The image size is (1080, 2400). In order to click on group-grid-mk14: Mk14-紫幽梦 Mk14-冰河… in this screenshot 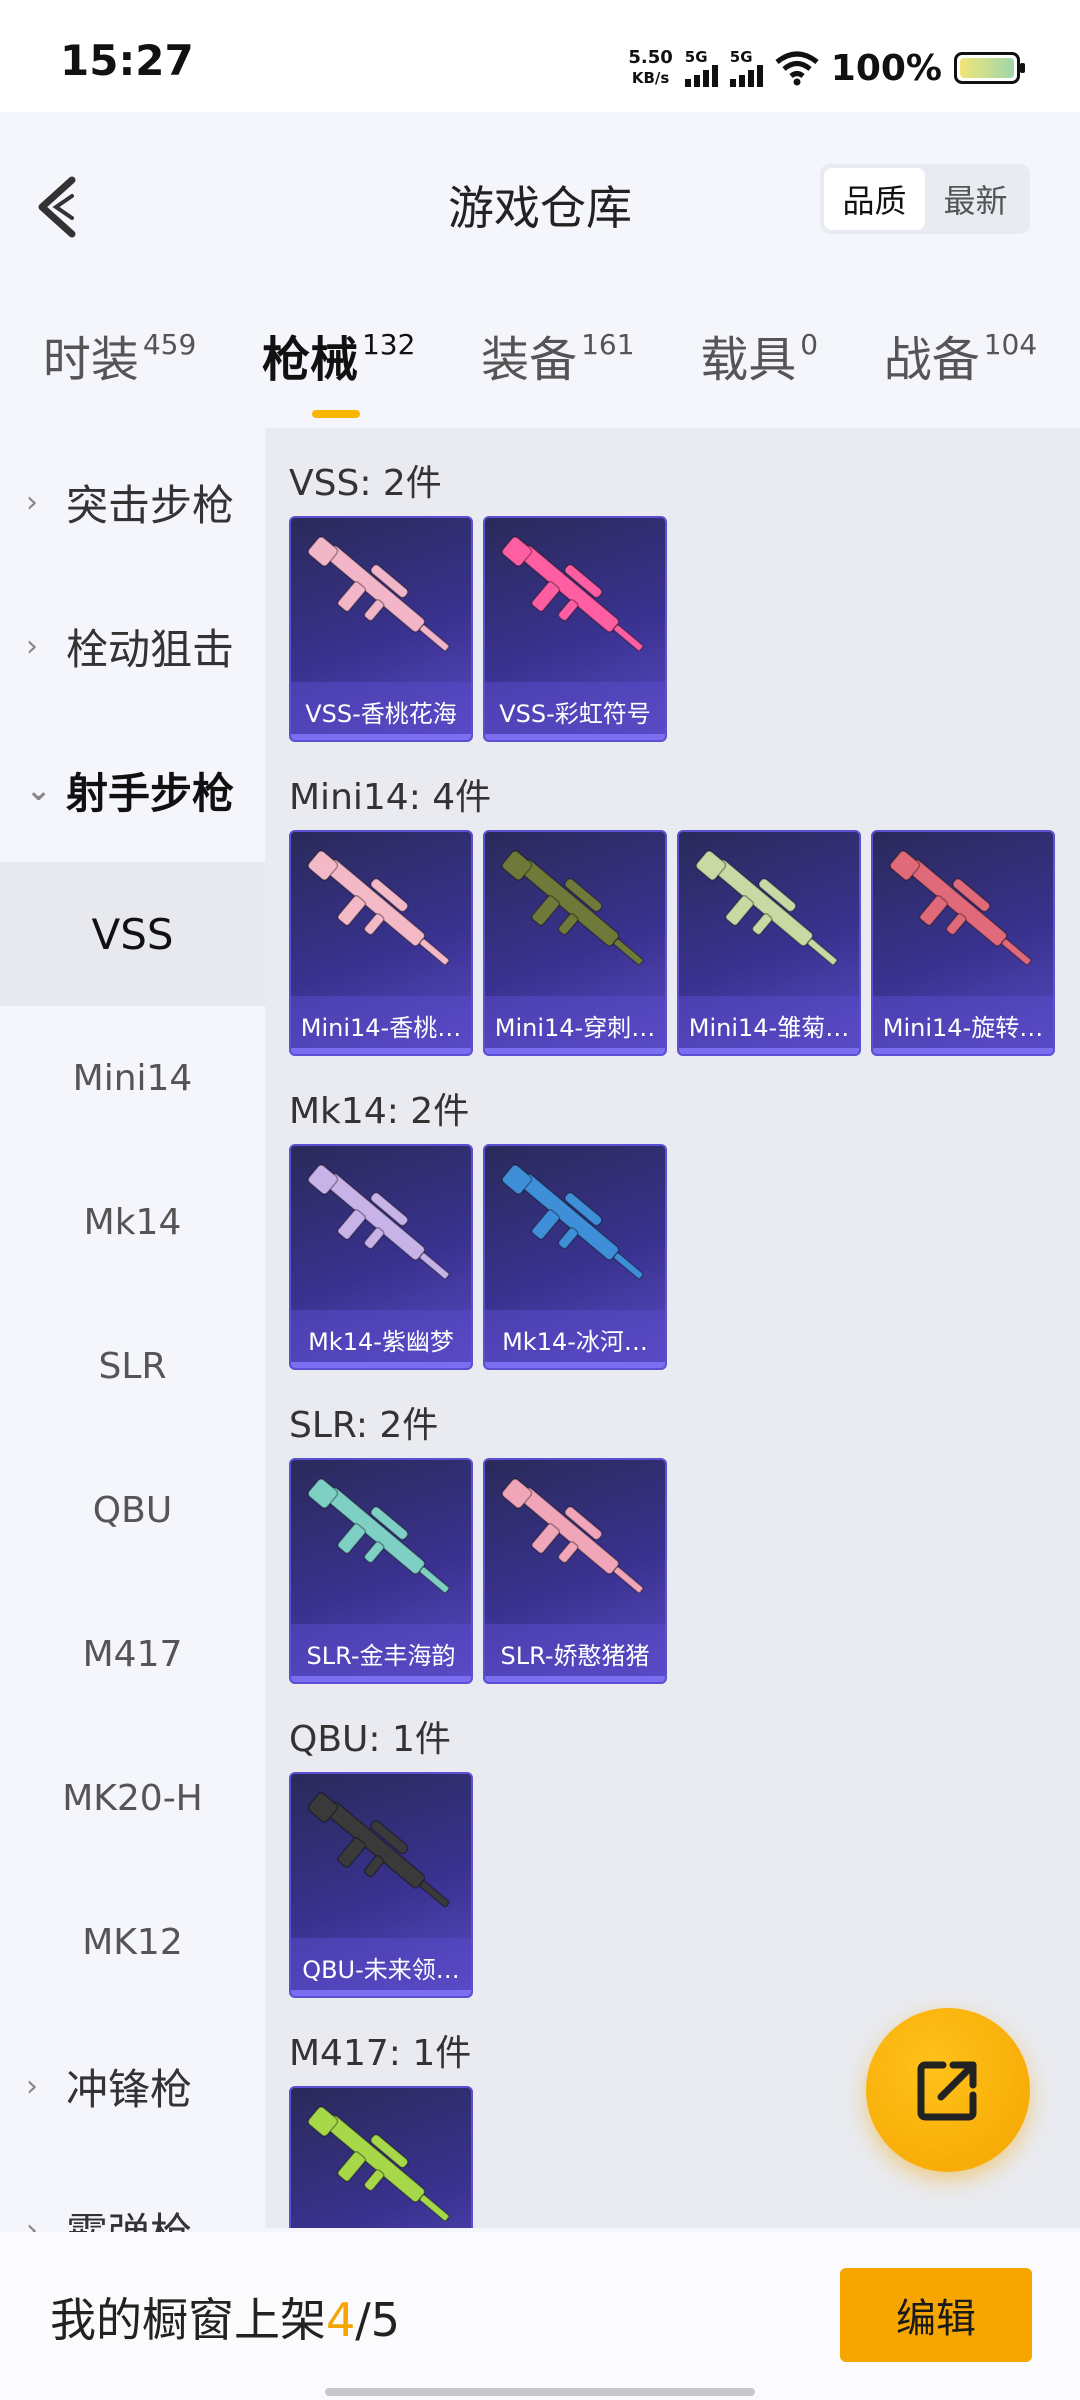, I will do `click(684, 1257)`.